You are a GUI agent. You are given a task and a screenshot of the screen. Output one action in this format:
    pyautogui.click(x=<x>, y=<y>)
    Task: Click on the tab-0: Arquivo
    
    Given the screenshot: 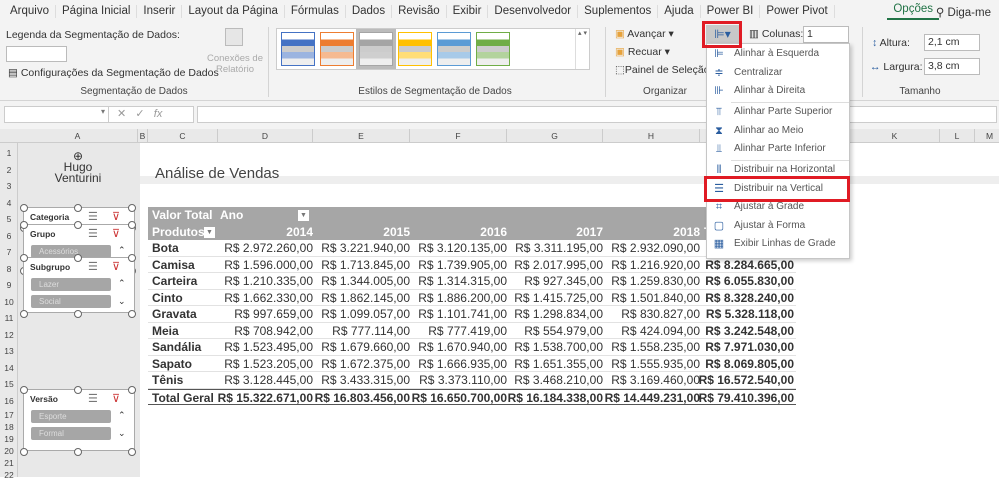 What is the action you would take?
    pyautogui.click(x=30, y=11)
    